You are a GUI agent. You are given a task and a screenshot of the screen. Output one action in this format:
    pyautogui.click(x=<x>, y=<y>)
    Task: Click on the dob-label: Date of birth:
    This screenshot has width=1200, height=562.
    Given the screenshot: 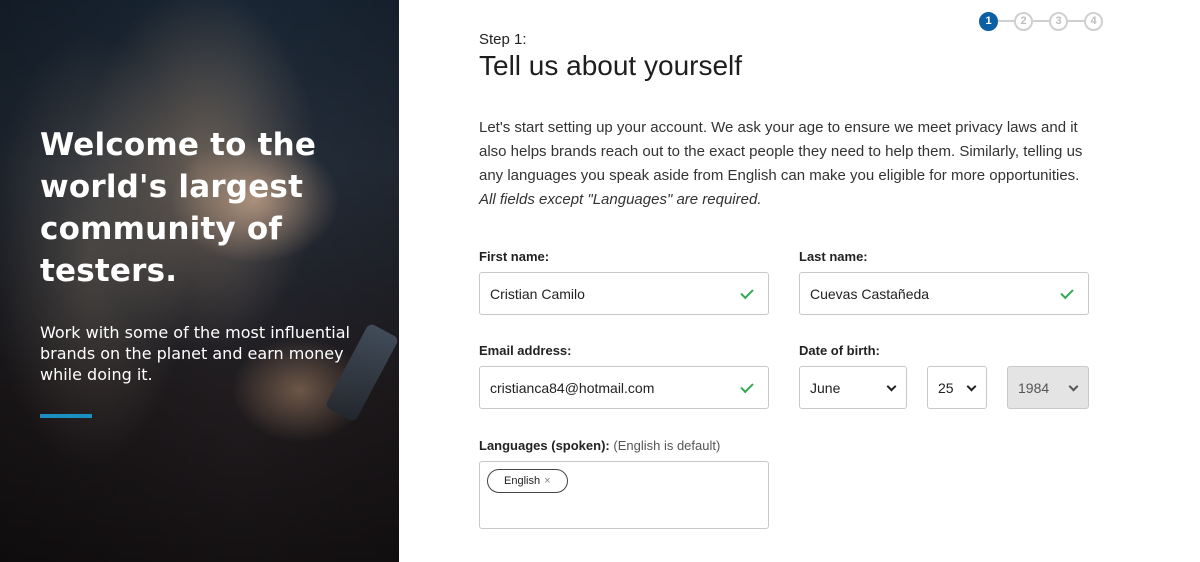 What is the action you would take?
    pyautogui.click(x=839, y=350)
    